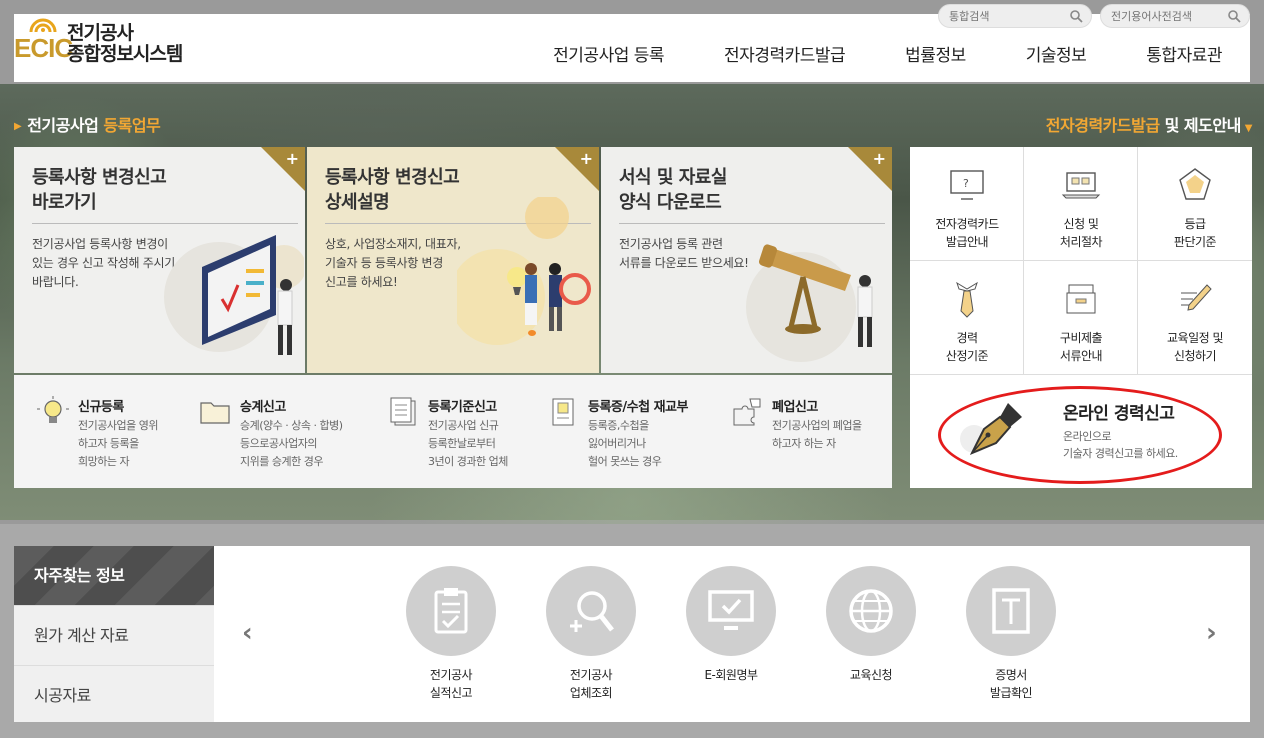 The height and width of the screenshot is (738, 1264). Describe the element at coordinates (871, 611) in the screenshot. I see `globe-icon` at that location.